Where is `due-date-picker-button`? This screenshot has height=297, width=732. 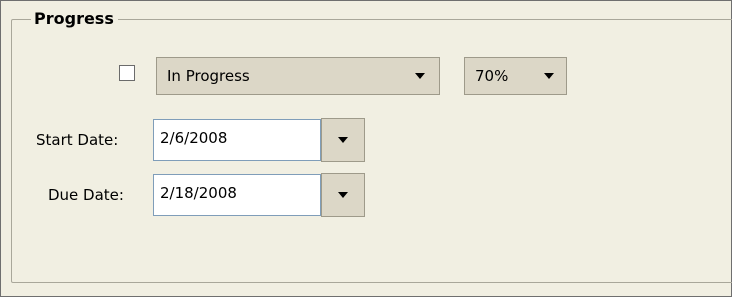
due-date-picker-button is located at coordinates (343, 195).